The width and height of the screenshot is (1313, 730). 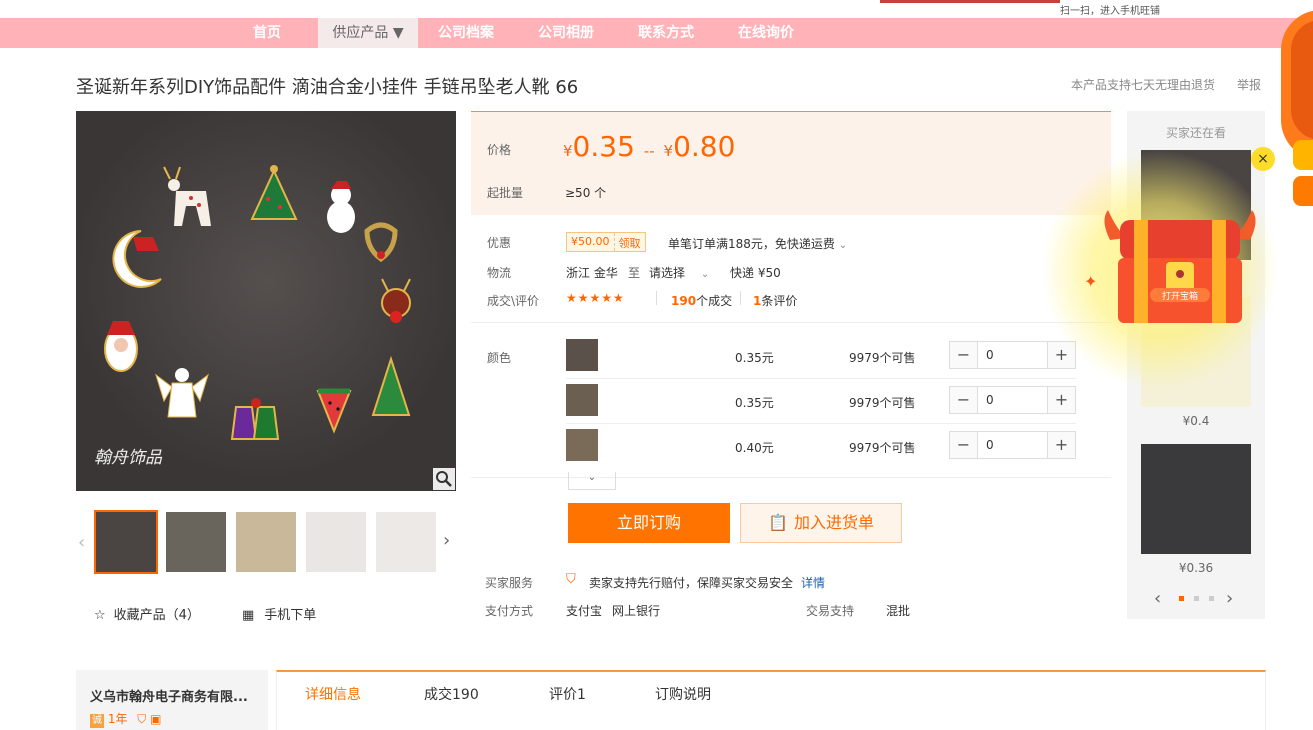 What do you see at coordinates (1157, 598) in the screenshot?
I see `sidebar-prev-icon: ‹` at bounding box center [1157, 598].